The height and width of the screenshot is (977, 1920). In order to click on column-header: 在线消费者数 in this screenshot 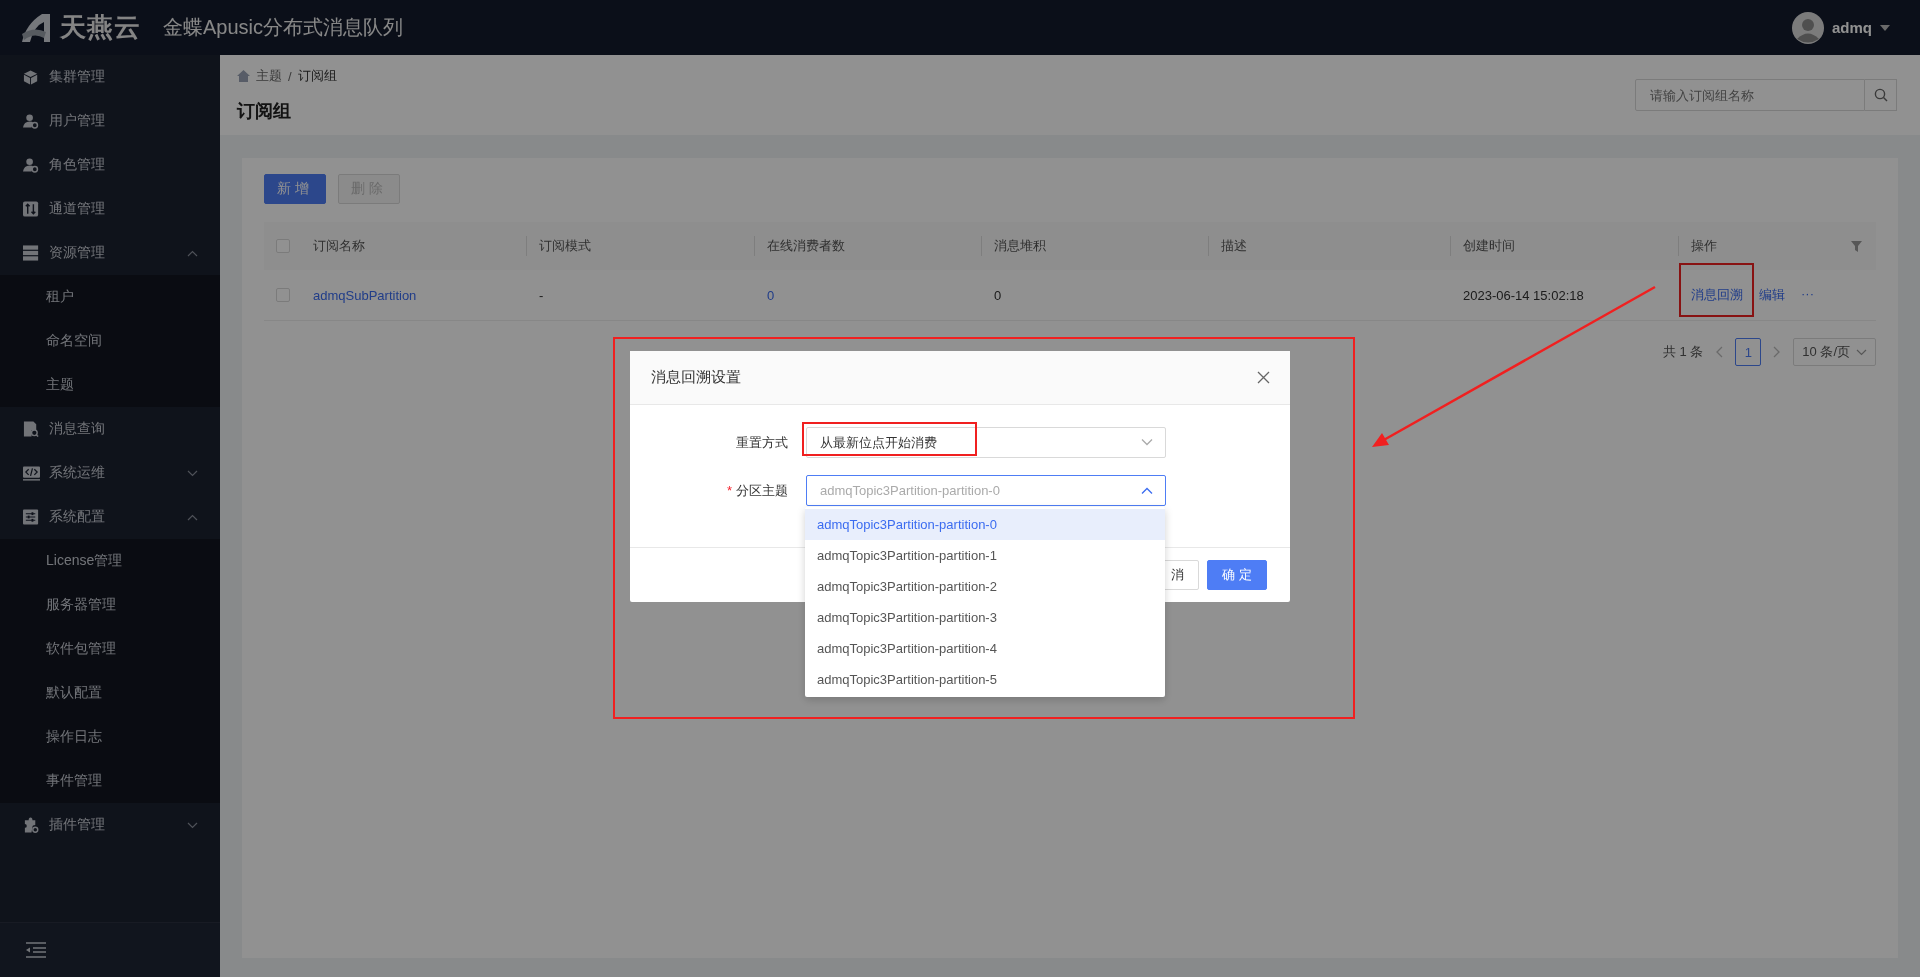, I will do `click(806, 246)`.